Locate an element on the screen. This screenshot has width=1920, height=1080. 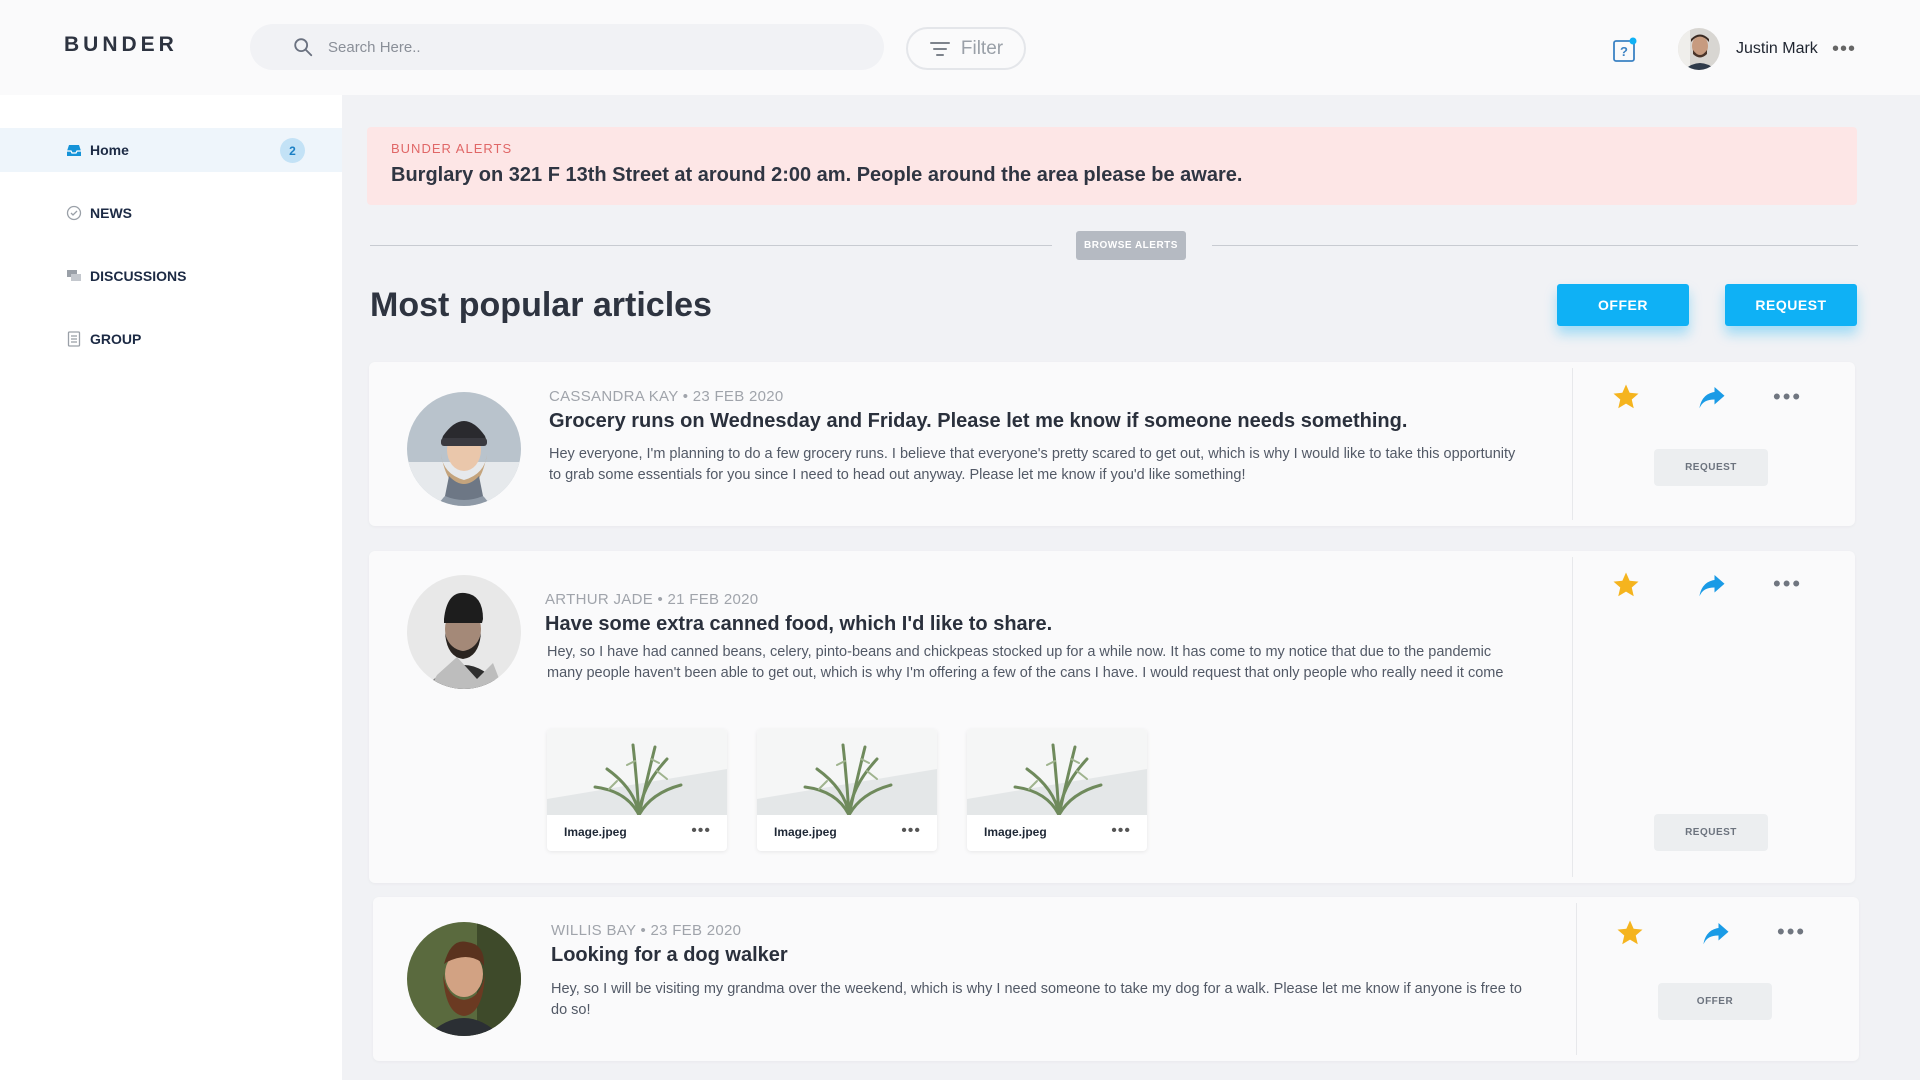
app-logo: BUNDER is located at coordinates (121, 45).